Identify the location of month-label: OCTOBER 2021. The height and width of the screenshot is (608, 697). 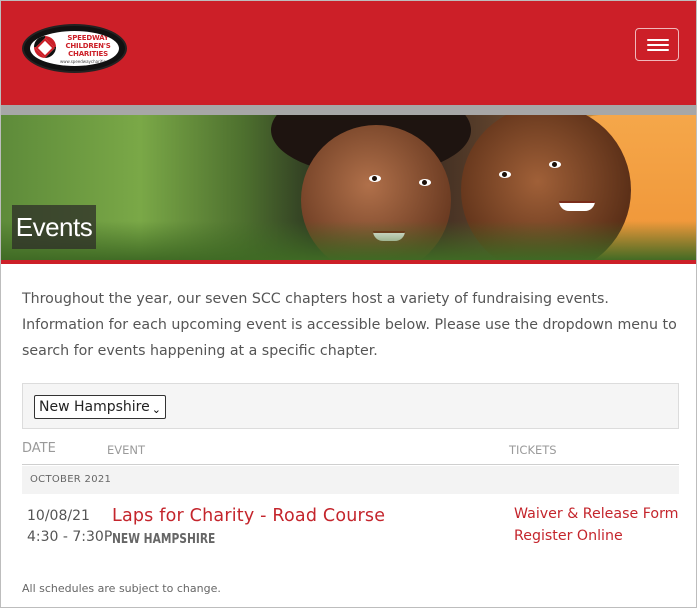
(71, 479).